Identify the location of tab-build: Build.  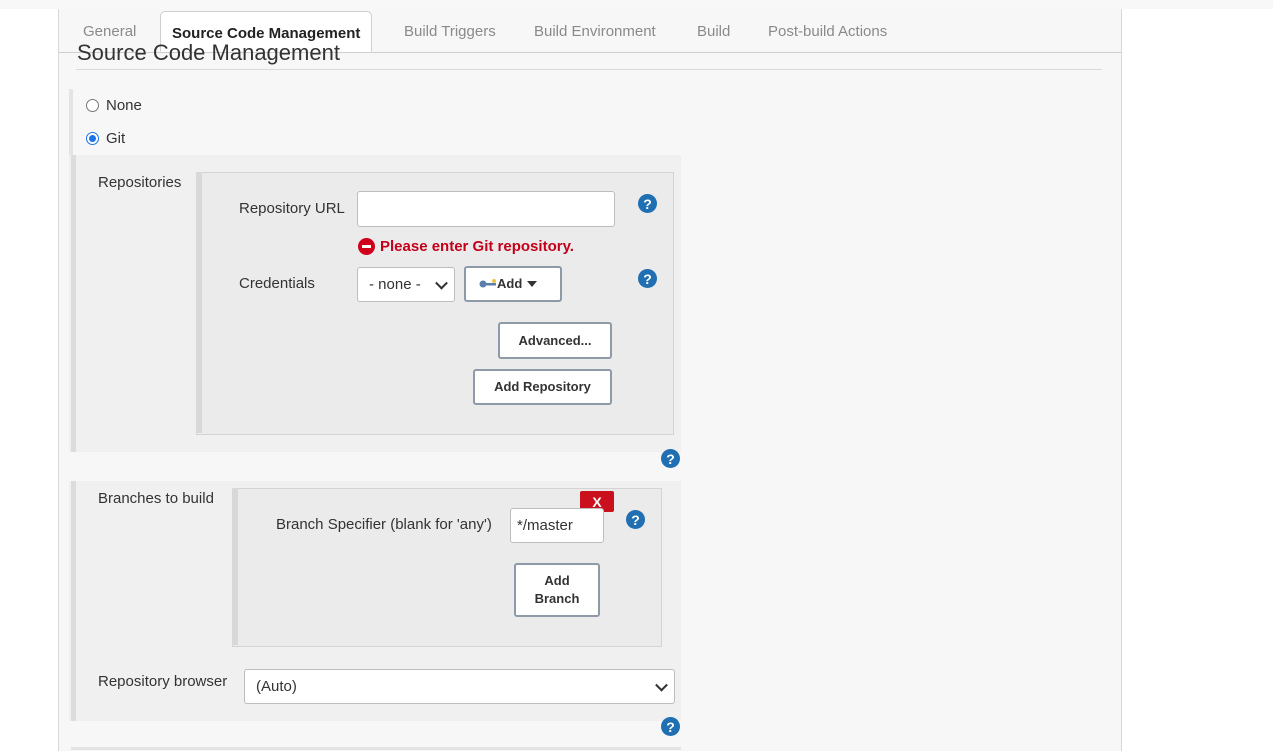
(713, 31).